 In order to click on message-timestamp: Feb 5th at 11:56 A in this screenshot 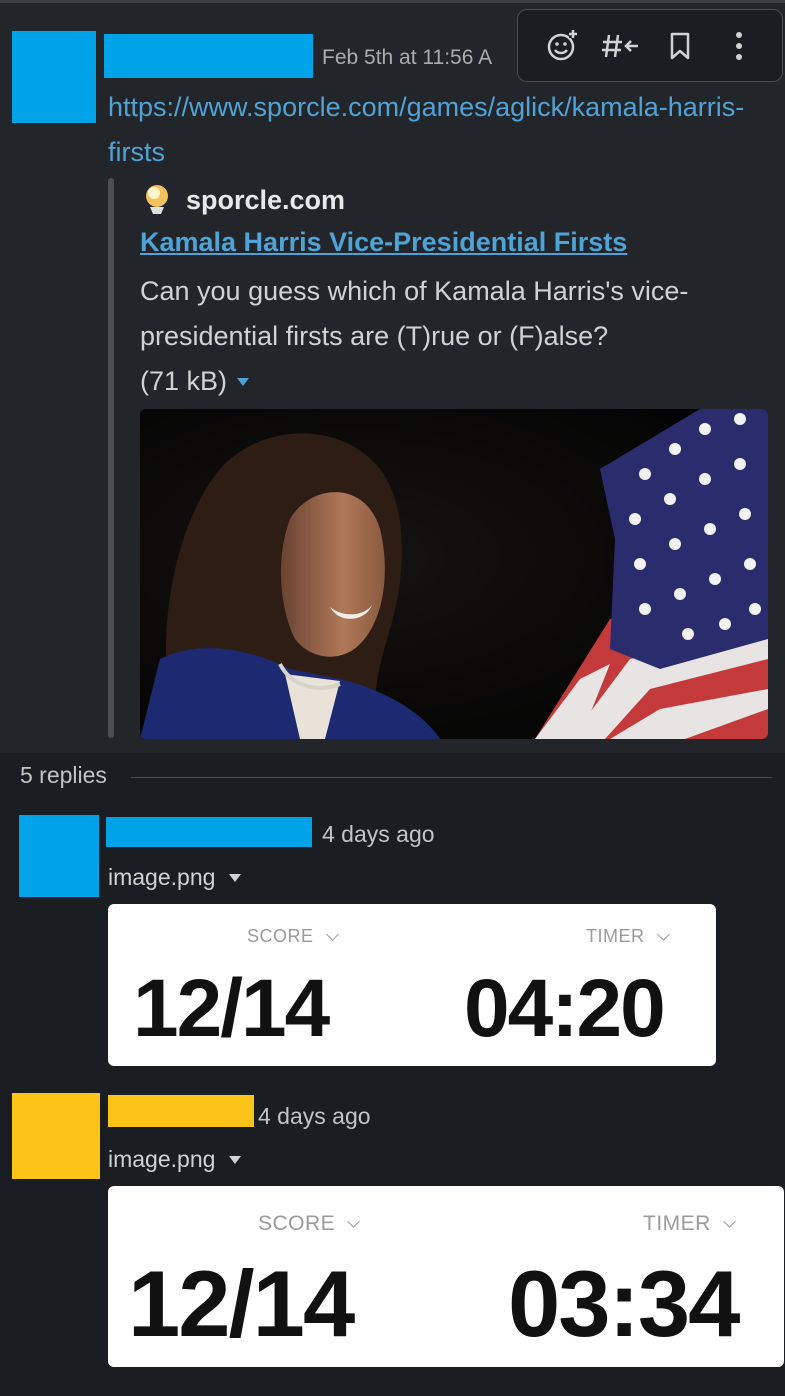, I will do `click(407, 58)`.